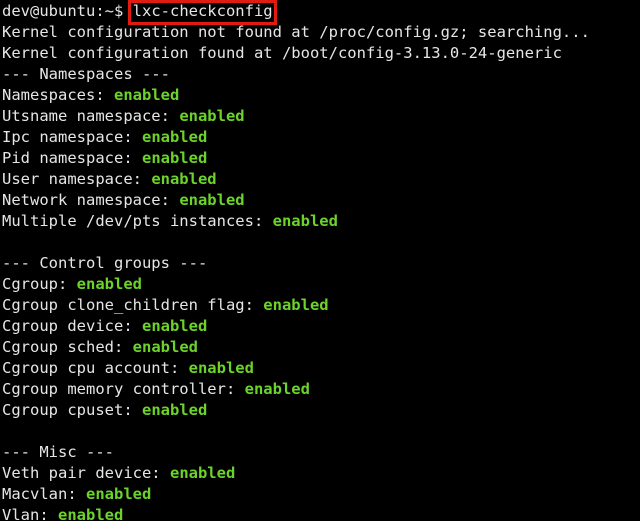 The image size is (640, 521). Describe the element at coordinates (174, 137) in the screenshot. I see `line-ipc-namespace-seg-1: enabled` at that location.